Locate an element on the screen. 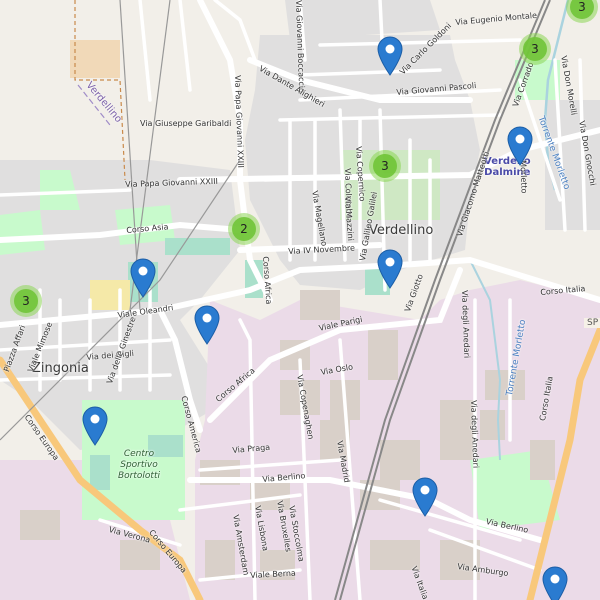 This screenshot has height=600, width=600. road-shield: SP is located at coordinates (592, 323).